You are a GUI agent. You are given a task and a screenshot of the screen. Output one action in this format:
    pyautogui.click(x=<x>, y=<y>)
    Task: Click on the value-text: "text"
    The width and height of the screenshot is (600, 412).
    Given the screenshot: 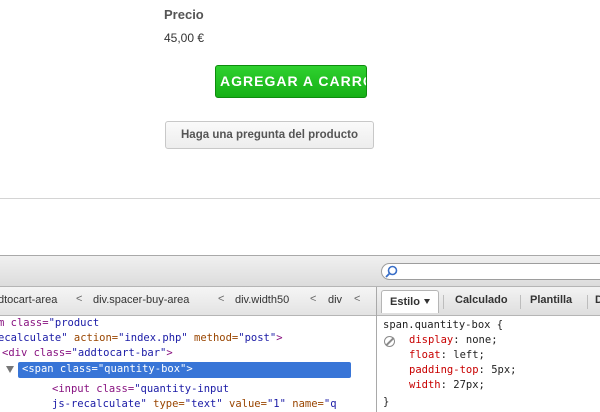 What is the action you would take?
    pyautogui.click(x=203, y=404)
    